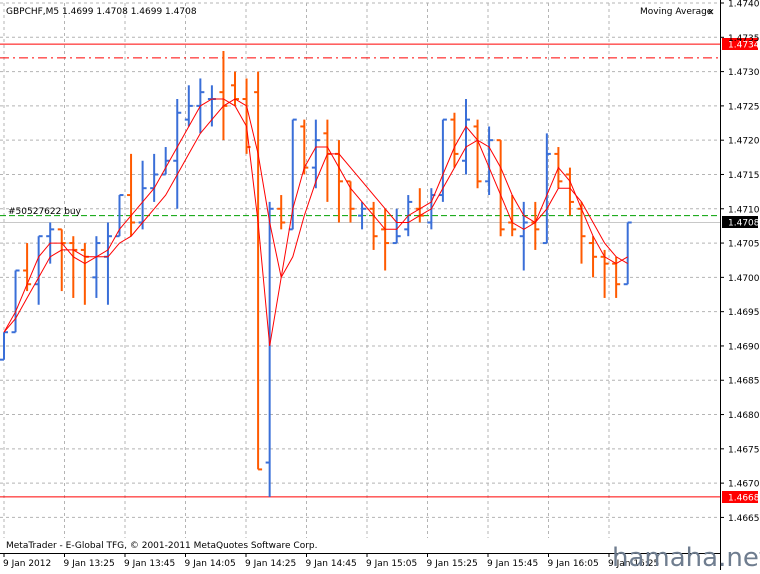 This screenshot has width=760, height=574. What do you see at coordinates (744, 313) in the screenshot?
I see `price-tick-label: 1.4695` at bounding box center [744, 313].